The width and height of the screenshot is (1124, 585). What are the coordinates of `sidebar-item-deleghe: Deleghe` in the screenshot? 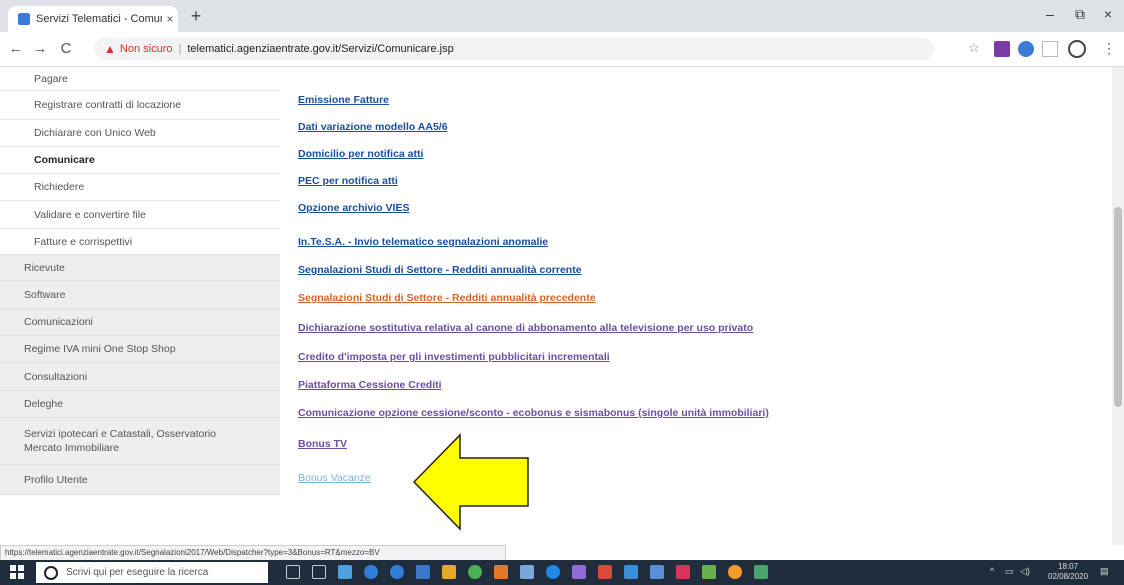 It's located at (140, 404).